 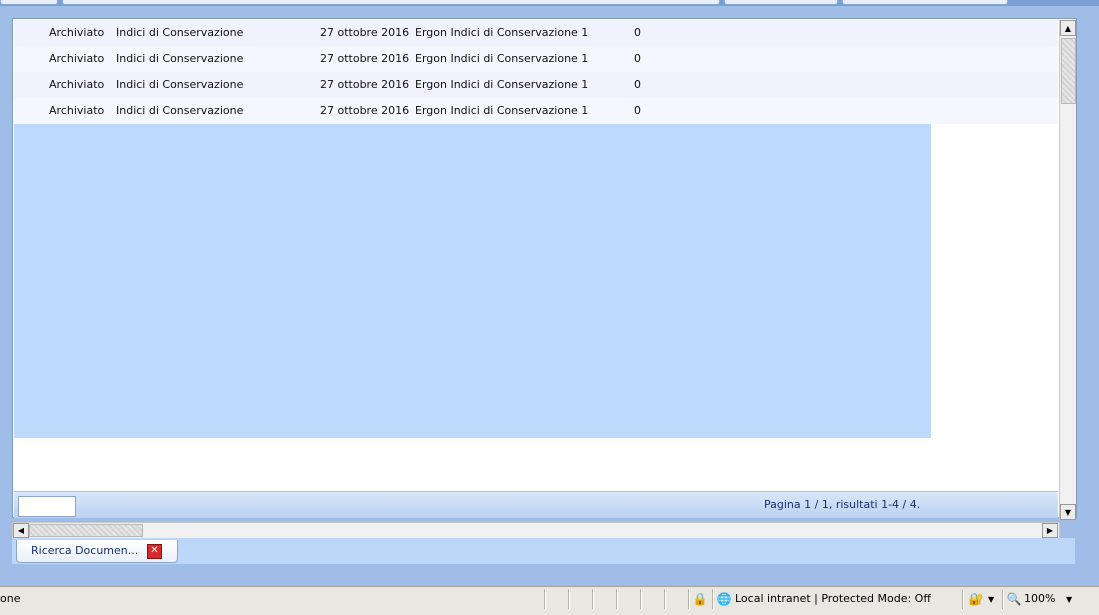 I want to click on arrow-down-icon: ▼, so click(x=1068, y=512).